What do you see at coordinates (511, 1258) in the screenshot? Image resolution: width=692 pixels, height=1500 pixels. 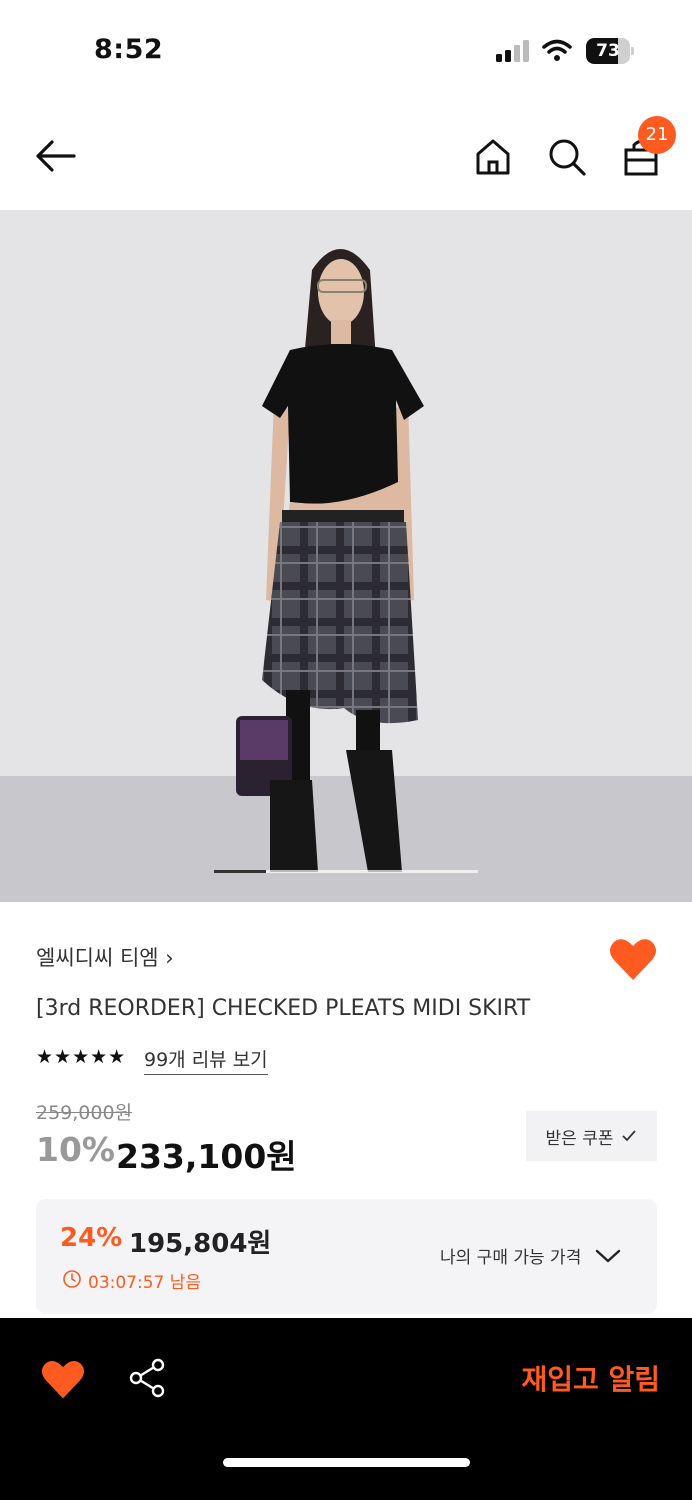 I see `purchasable-price-label: 나의 구매 가능 가격` at bounding box center [511, 1258].